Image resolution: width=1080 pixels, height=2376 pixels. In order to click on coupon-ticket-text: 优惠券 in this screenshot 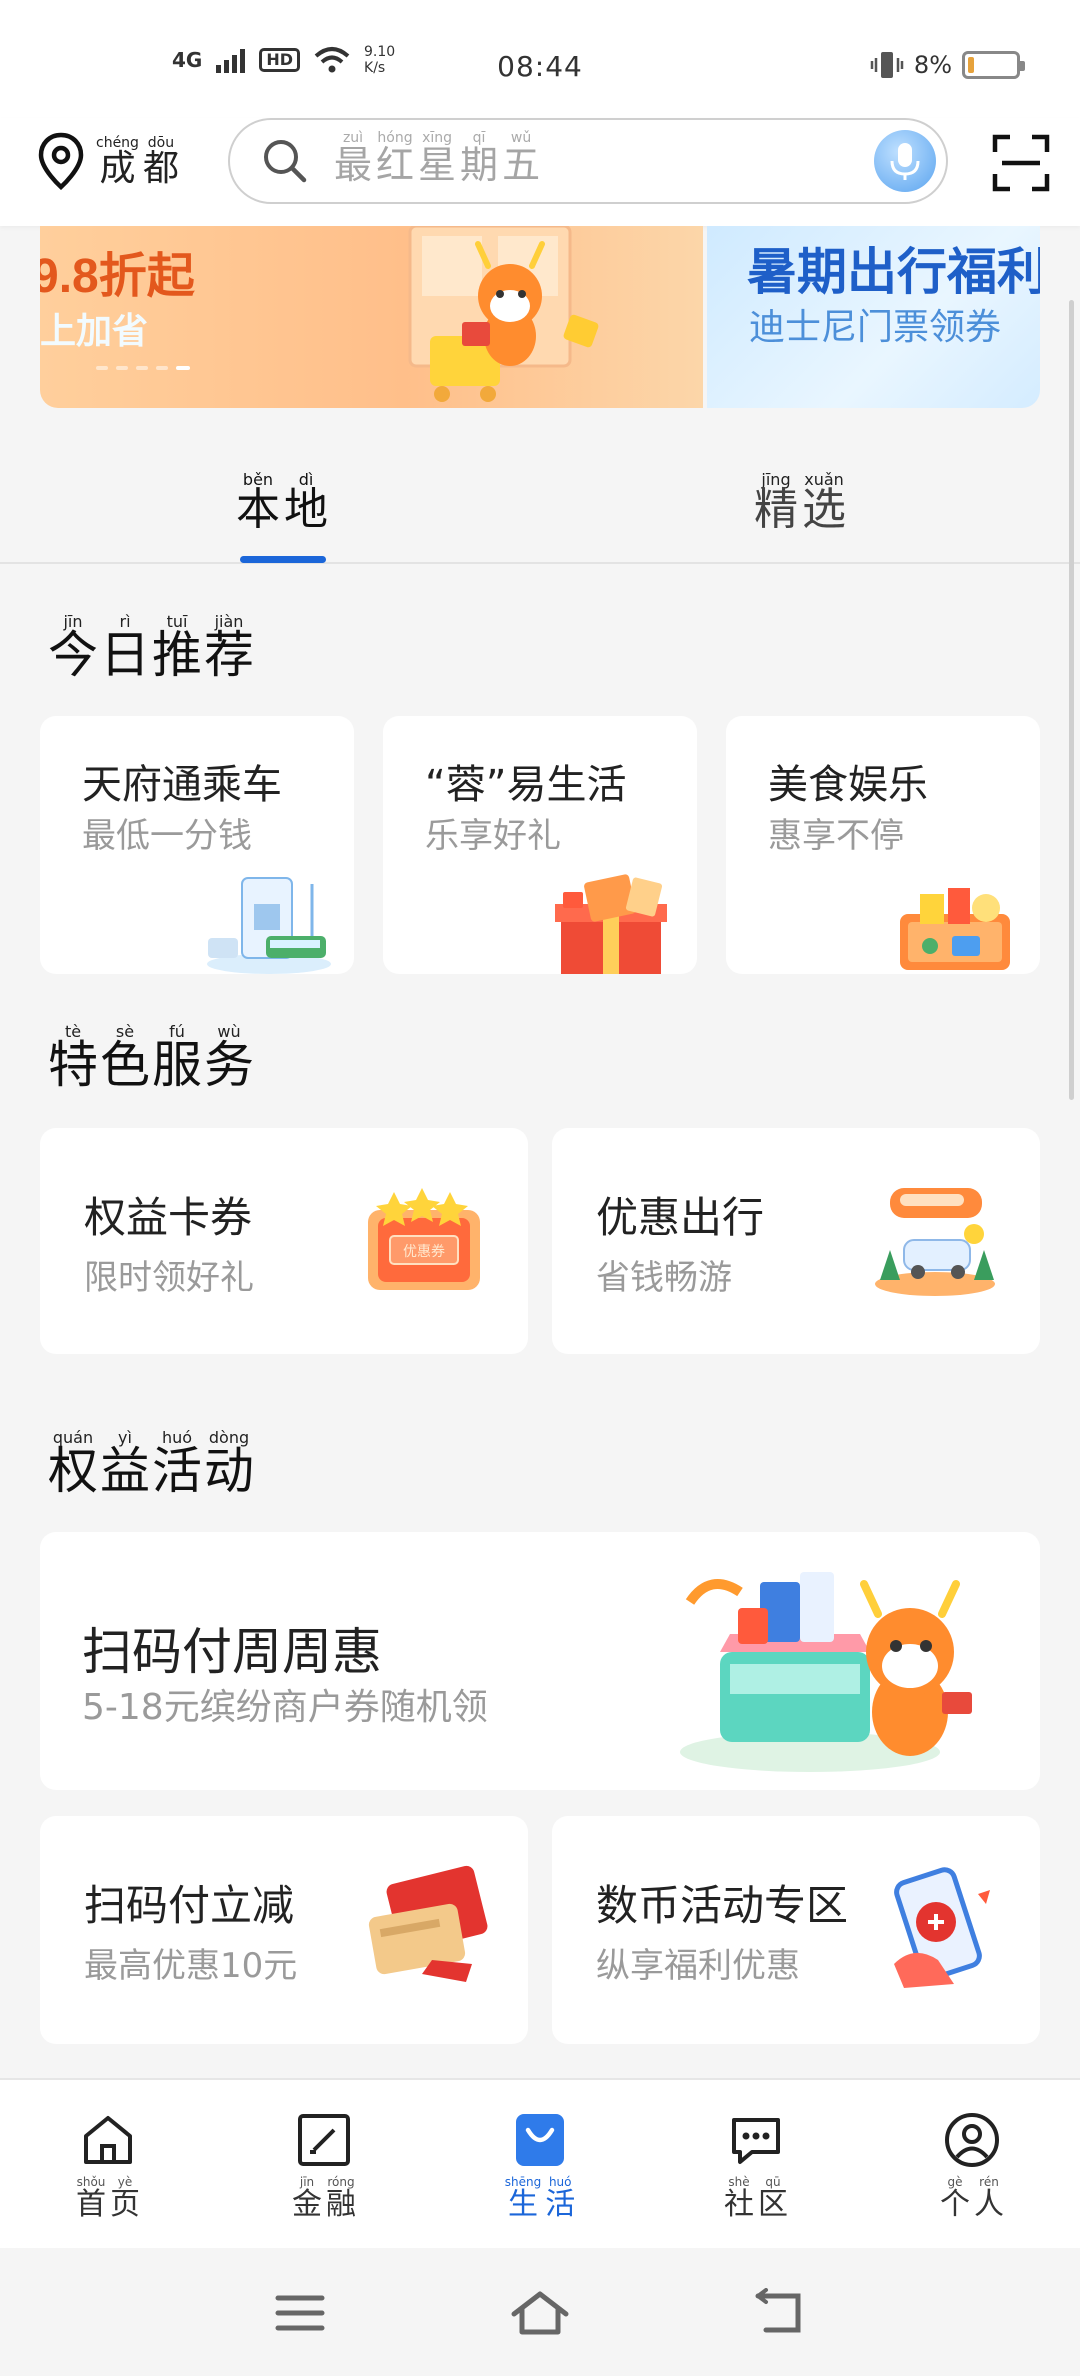, I will do `click(424, 1252)`.